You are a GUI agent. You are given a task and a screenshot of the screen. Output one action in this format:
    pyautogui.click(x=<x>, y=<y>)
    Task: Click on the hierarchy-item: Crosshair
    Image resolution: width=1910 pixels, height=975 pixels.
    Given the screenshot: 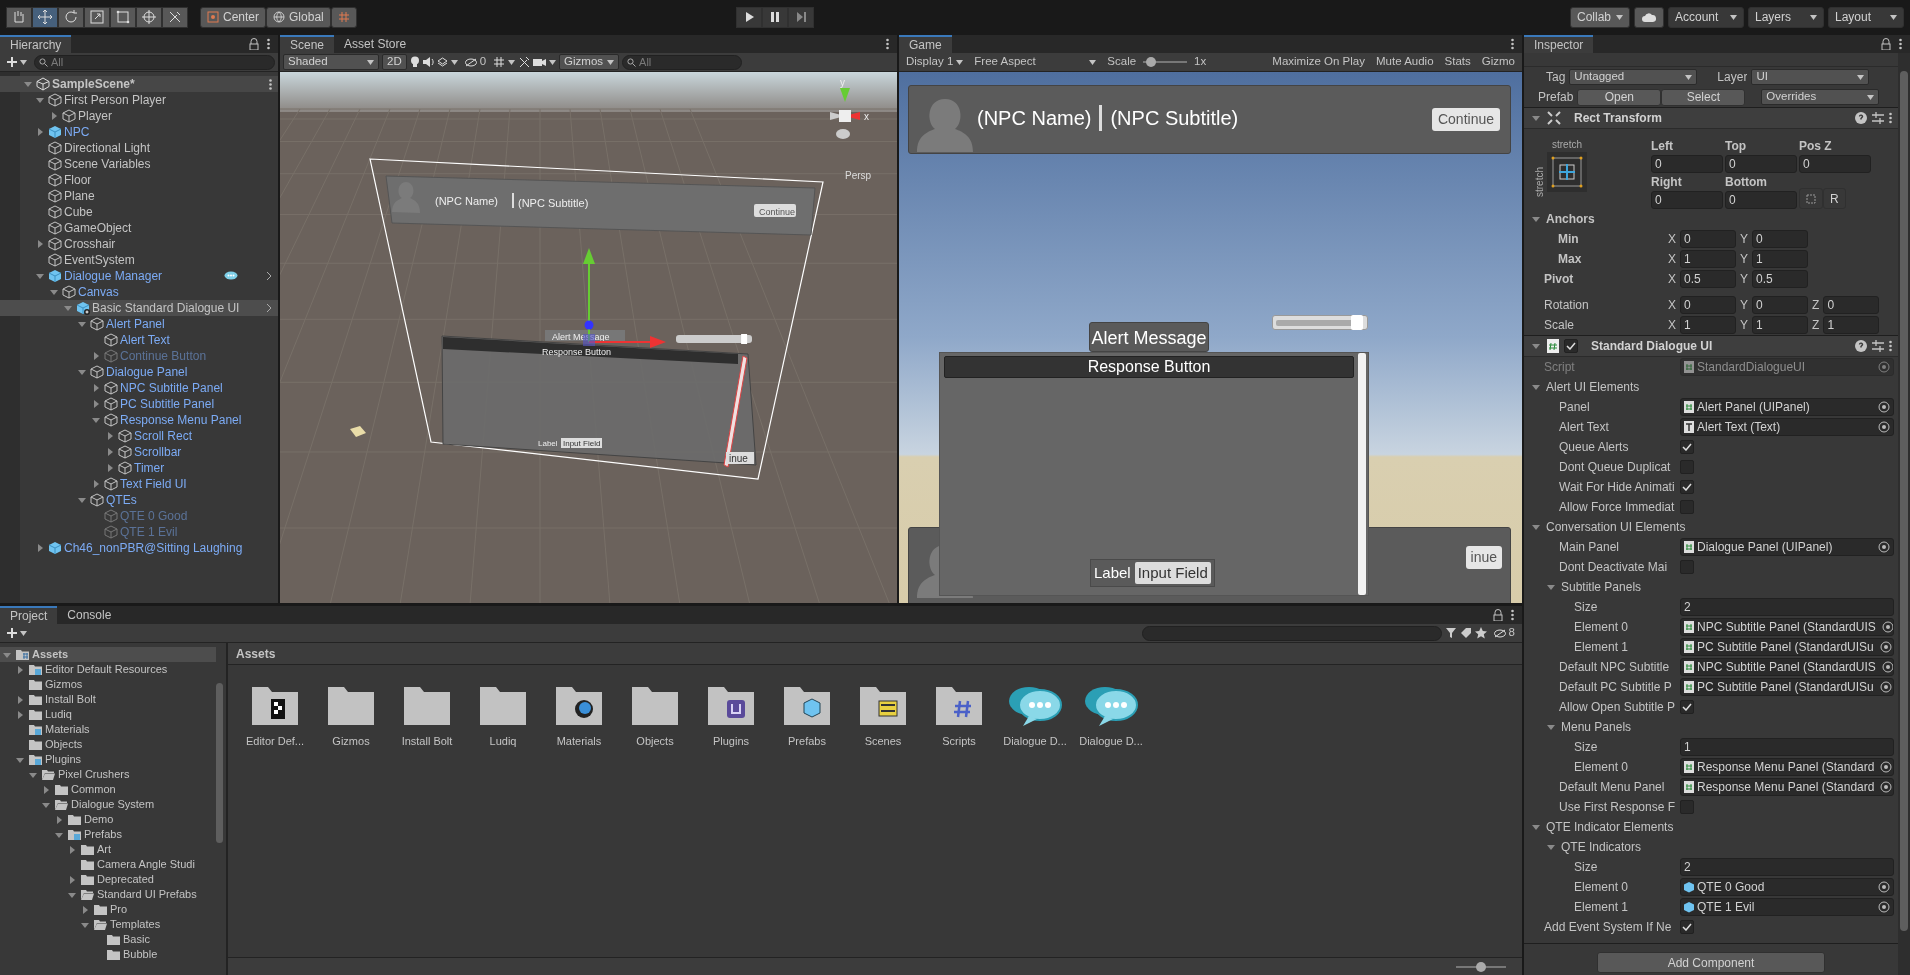 What is the action you would take?
    pyautogui.click(x=139, y=244)
    